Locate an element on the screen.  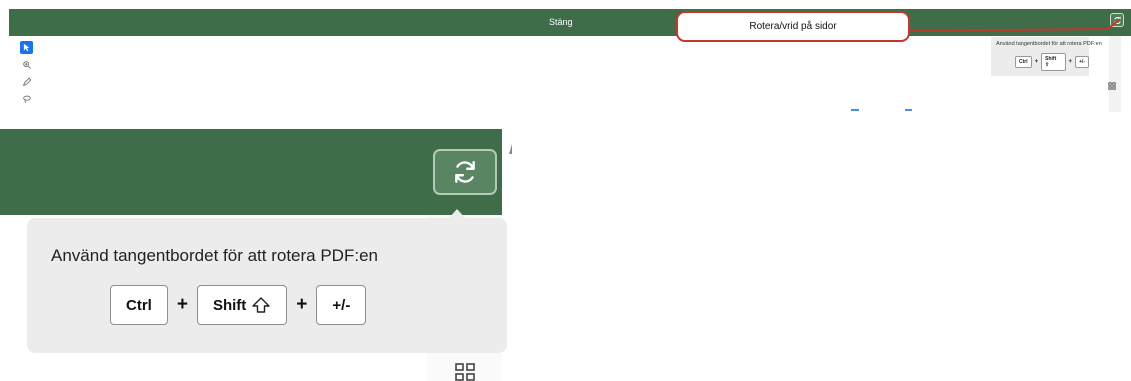
rotate-icon is located at coordinates (465, 172).